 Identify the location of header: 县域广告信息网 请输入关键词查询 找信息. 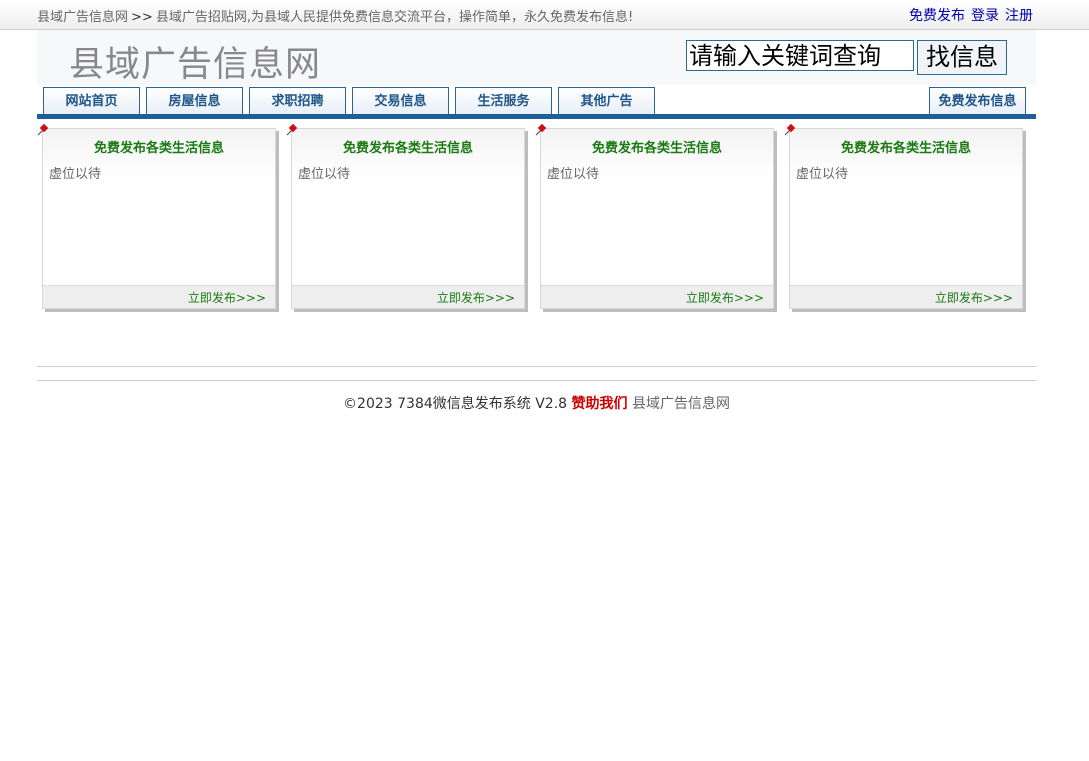
(536, 57).